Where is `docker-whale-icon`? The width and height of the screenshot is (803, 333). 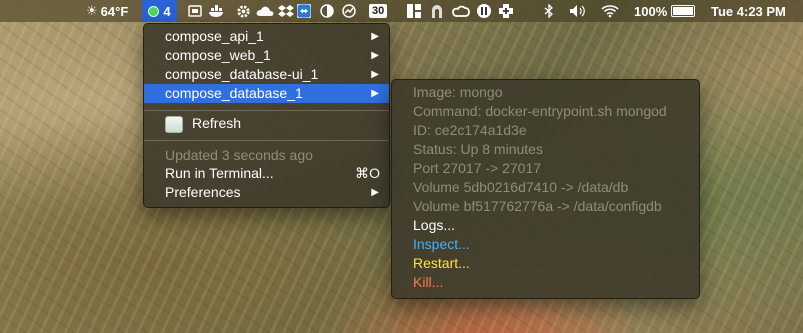 docker-whale-icon is located at coordinates (217, 11).